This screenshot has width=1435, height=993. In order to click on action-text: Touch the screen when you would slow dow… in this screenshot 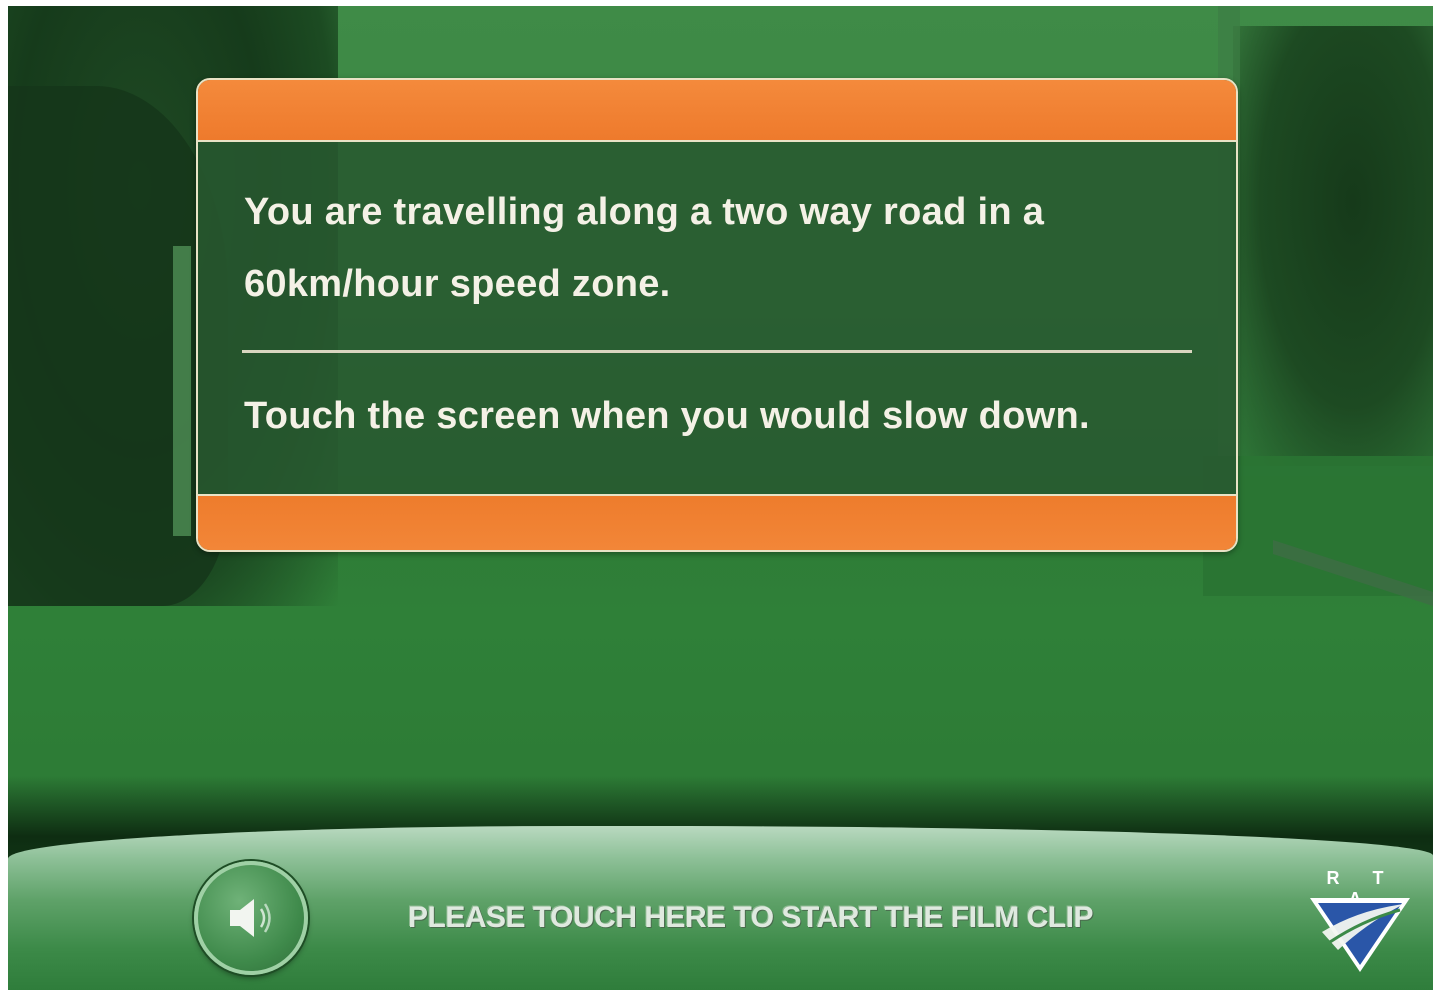, I will do `click(667, 416)`.